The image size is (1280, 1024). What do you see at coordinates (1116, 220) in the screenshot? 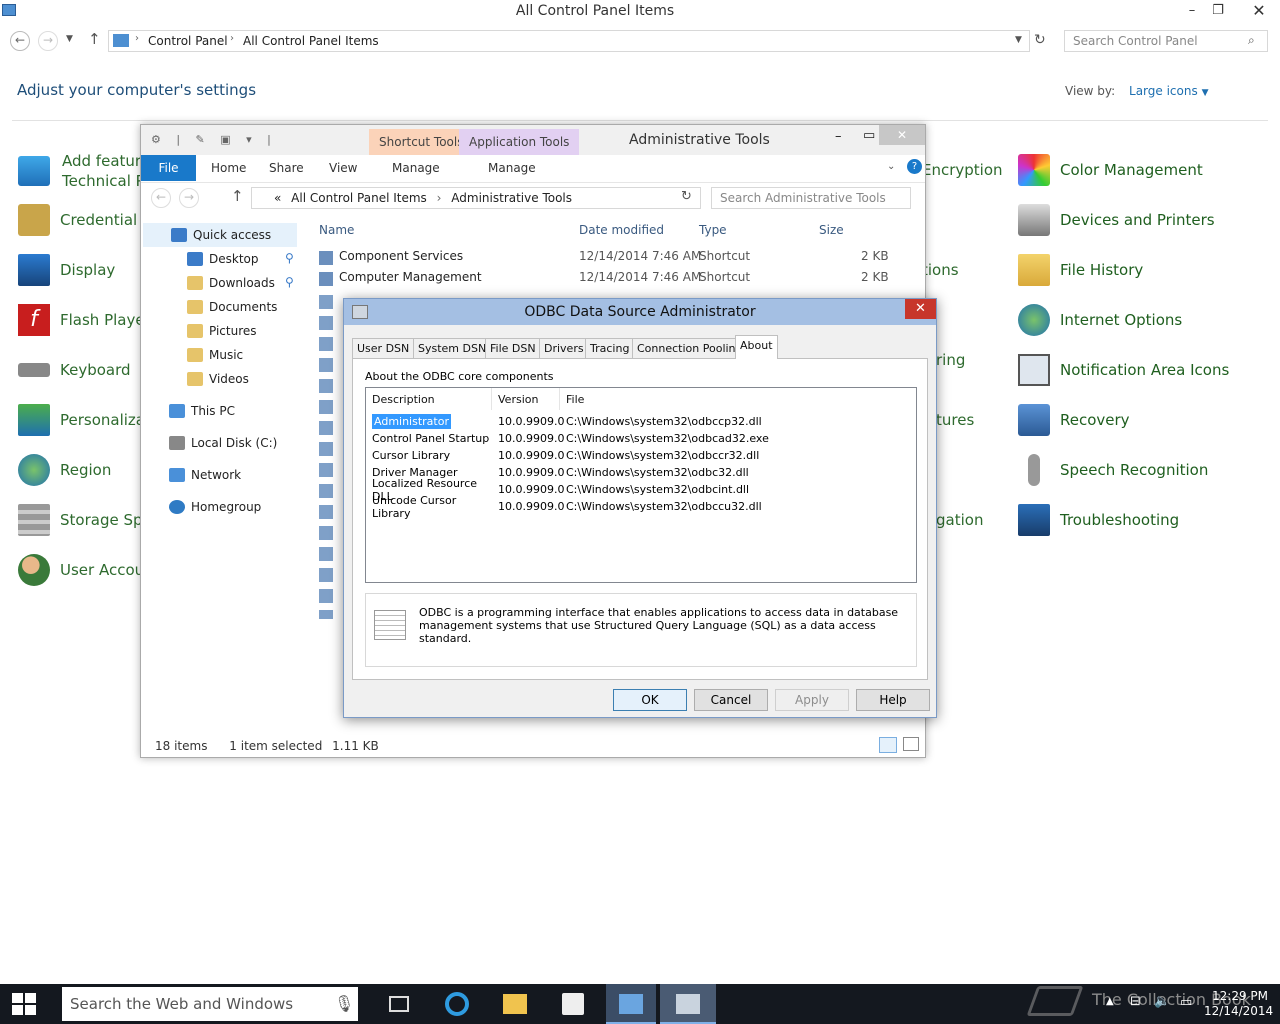
I see `cp-item-devices-printers: Devices and Printers` at bounding box center [1116, 220].